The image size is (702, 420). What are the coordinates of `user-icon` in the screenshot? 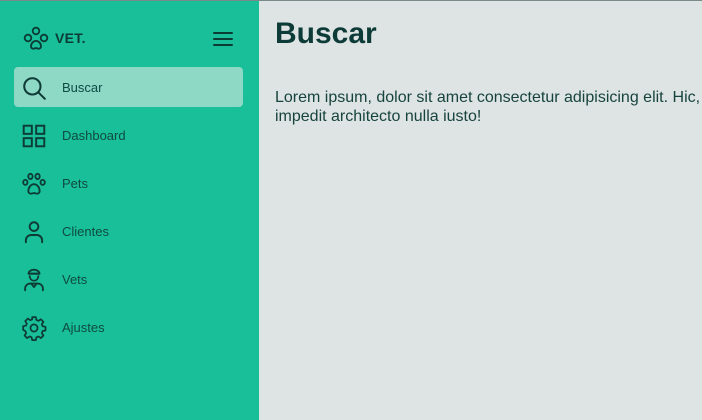 It's located at (34, 232).